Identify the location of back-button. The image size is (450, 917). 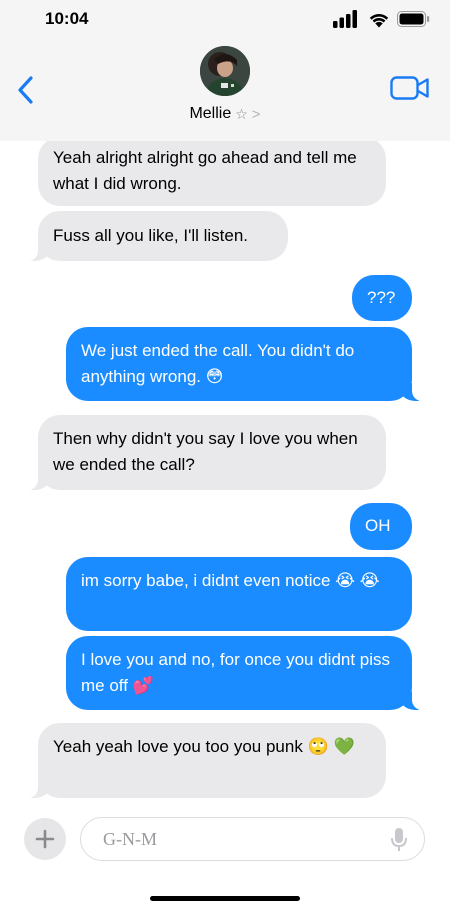
(25, 90).